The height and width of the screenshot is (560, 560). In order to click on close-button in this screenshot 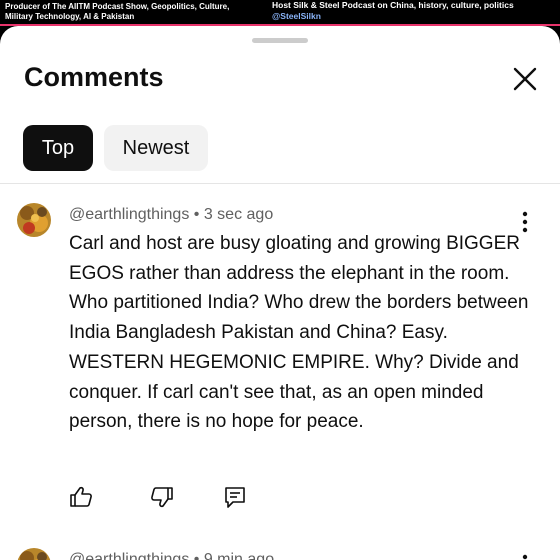, I will do `click(525, 79)`.